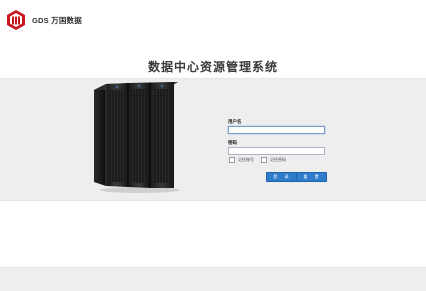  I want to click on password-label: 密码, so click(232, 143).